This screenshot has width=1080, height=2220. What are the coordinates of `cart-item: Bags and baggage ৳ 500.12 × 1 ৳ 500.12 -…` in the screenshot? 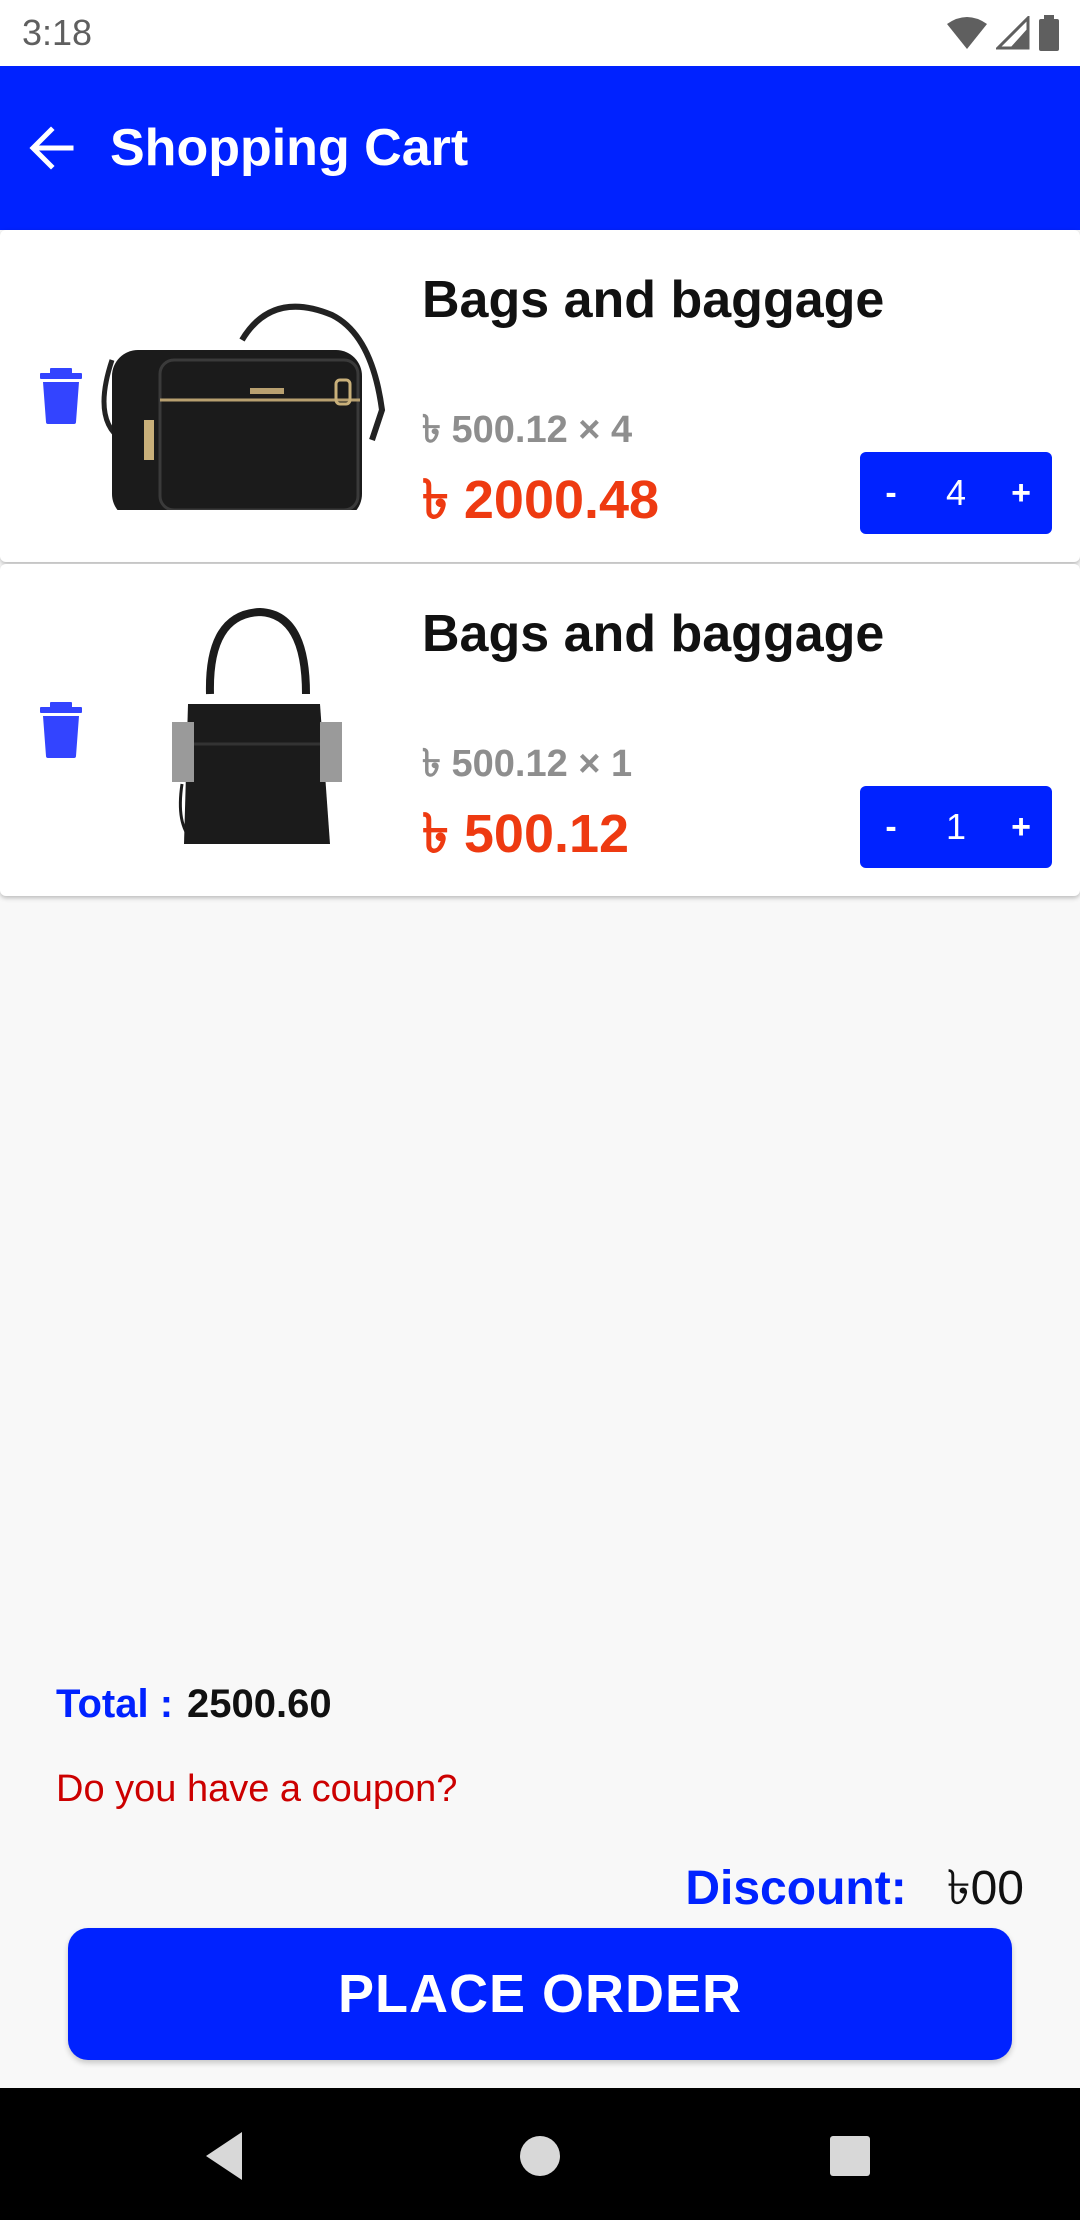 It's located at (540, 730).